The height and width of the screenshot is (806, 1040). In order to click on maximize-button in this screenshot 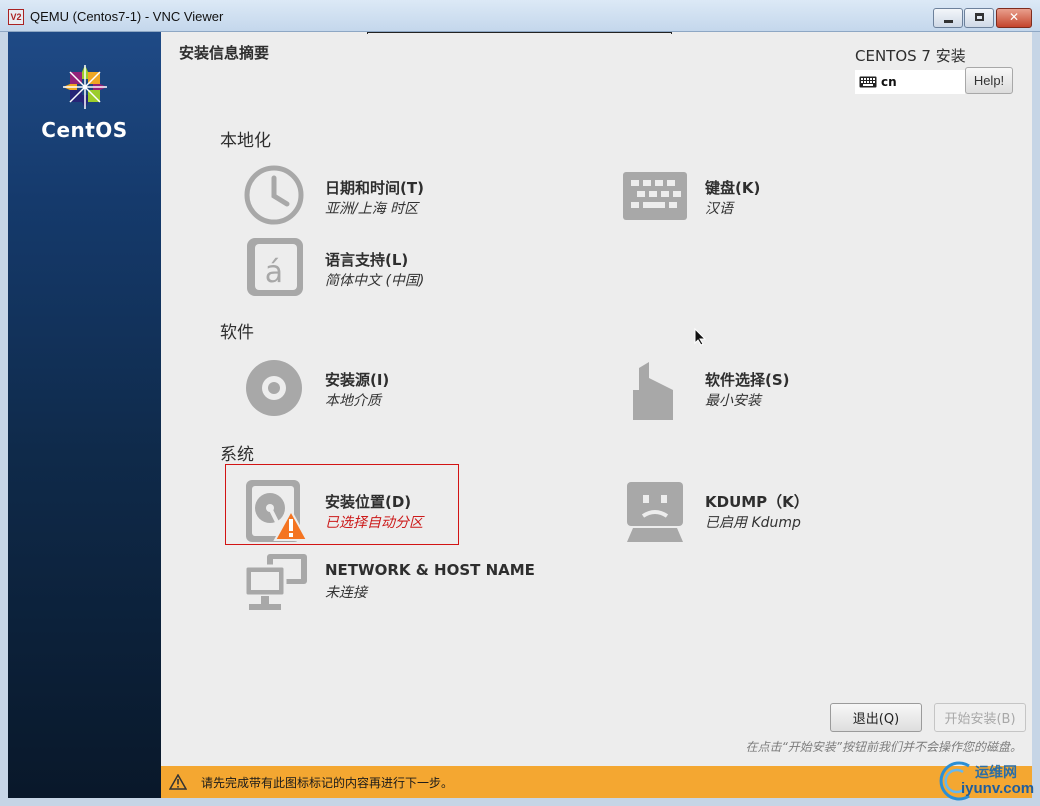, I will do `click(979, 18)`.